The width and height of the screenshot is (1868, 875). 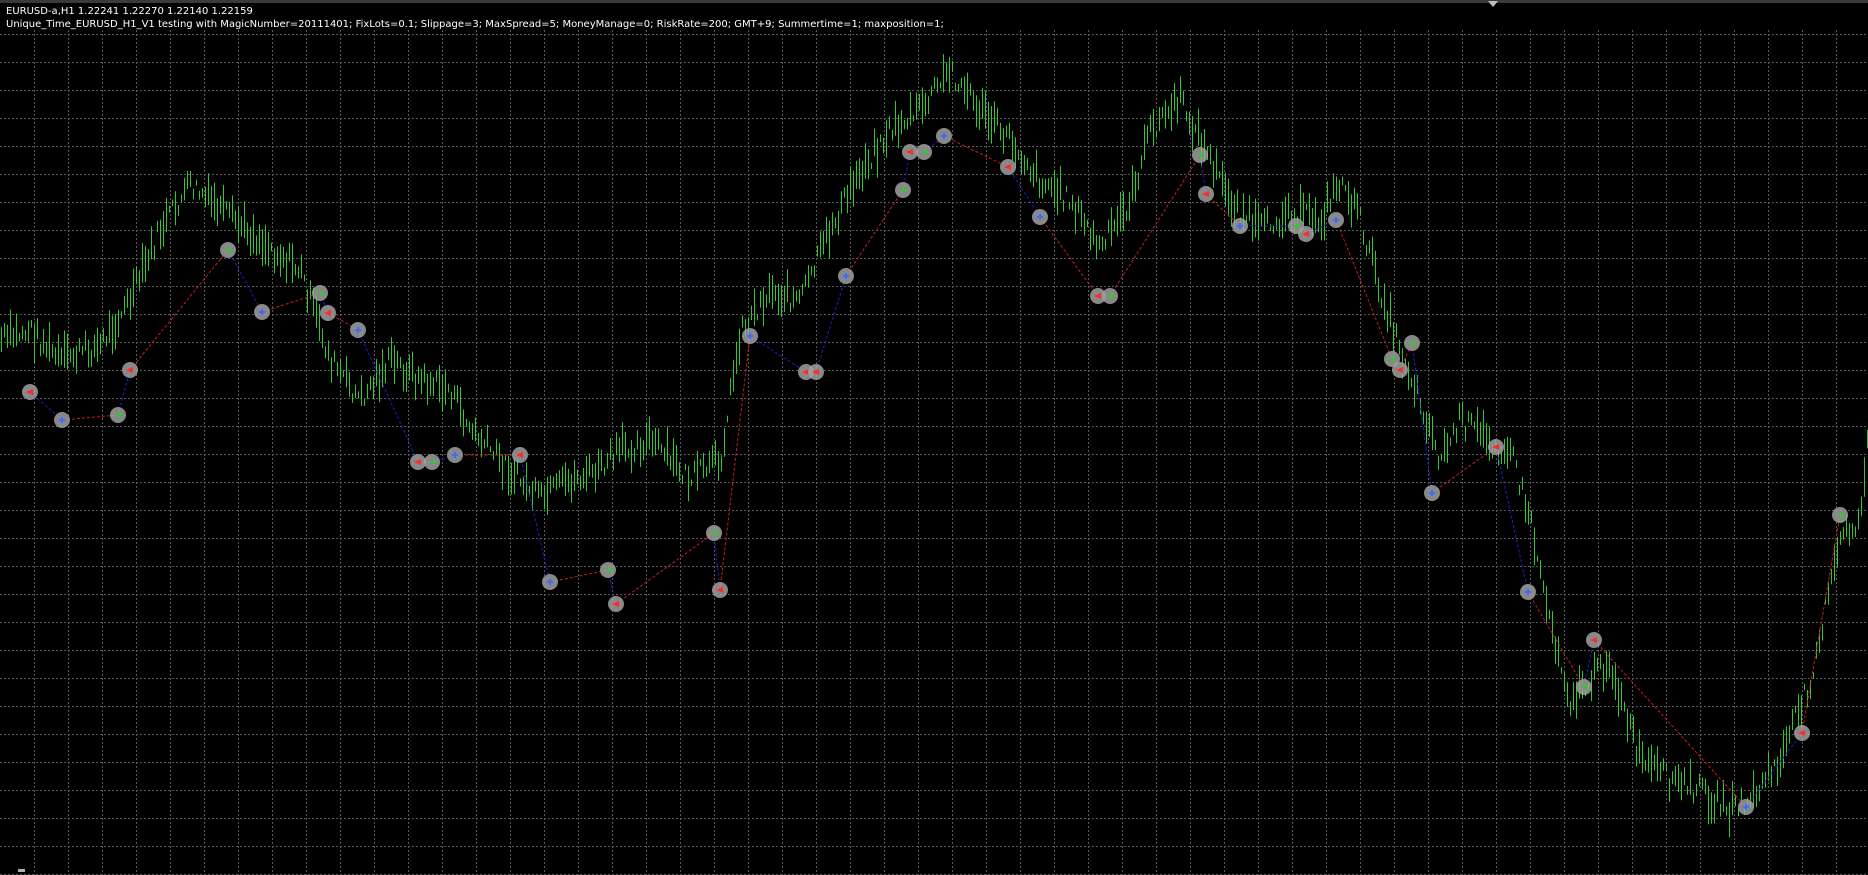 I want to click on chart-shift-marker-icon, so click(x=1493, y=4).